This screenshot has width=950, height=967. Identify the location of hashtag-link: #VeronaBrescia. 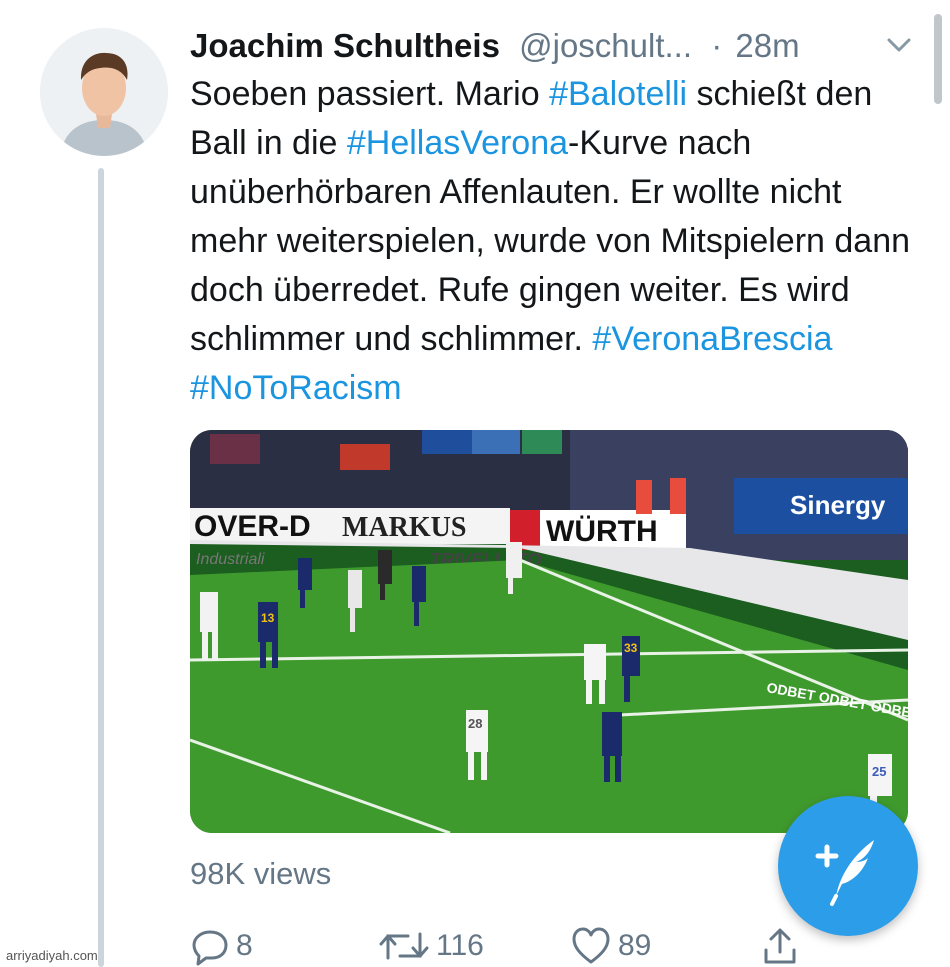
(712, 339).